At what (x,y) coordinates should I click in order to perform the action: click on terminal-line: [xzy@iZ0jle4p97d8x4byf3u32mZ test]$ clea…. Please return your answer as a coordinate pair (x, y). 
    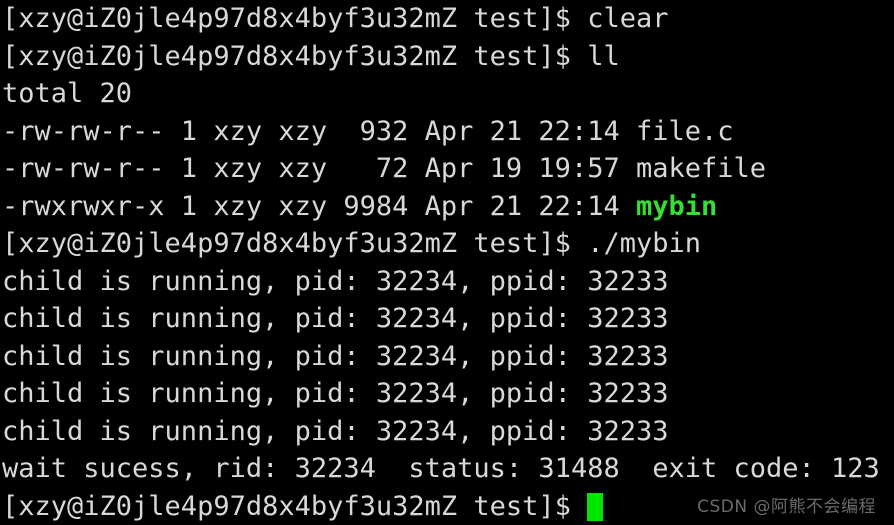
    Looking at the image, I should click on (447, 19).